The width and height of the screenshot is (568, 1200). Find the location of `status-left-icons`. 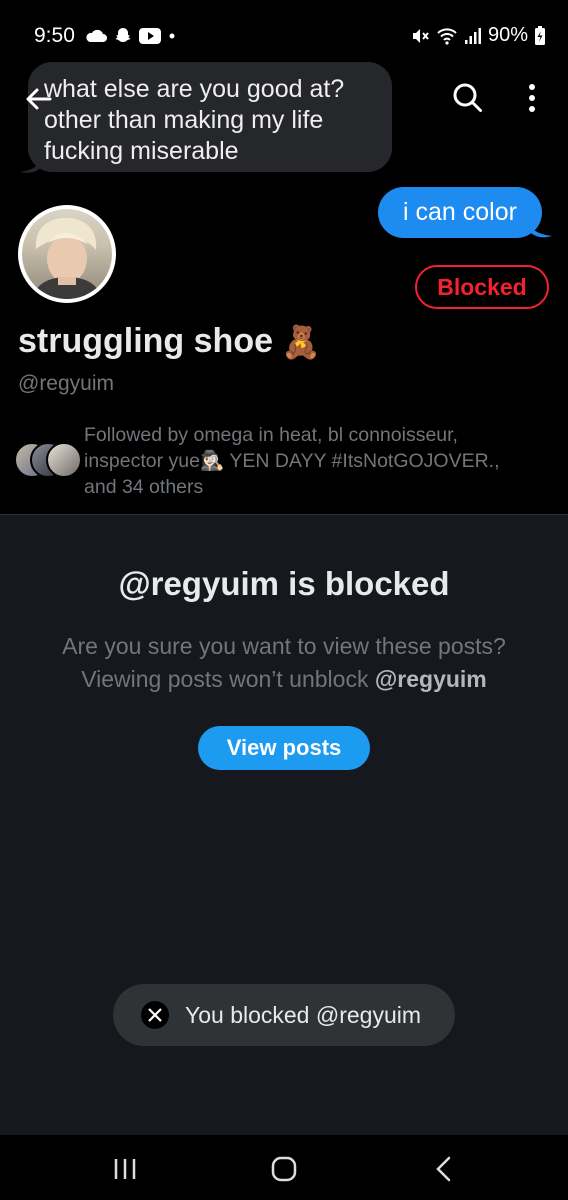

status-left-icons is located at coordinates (130, 36).